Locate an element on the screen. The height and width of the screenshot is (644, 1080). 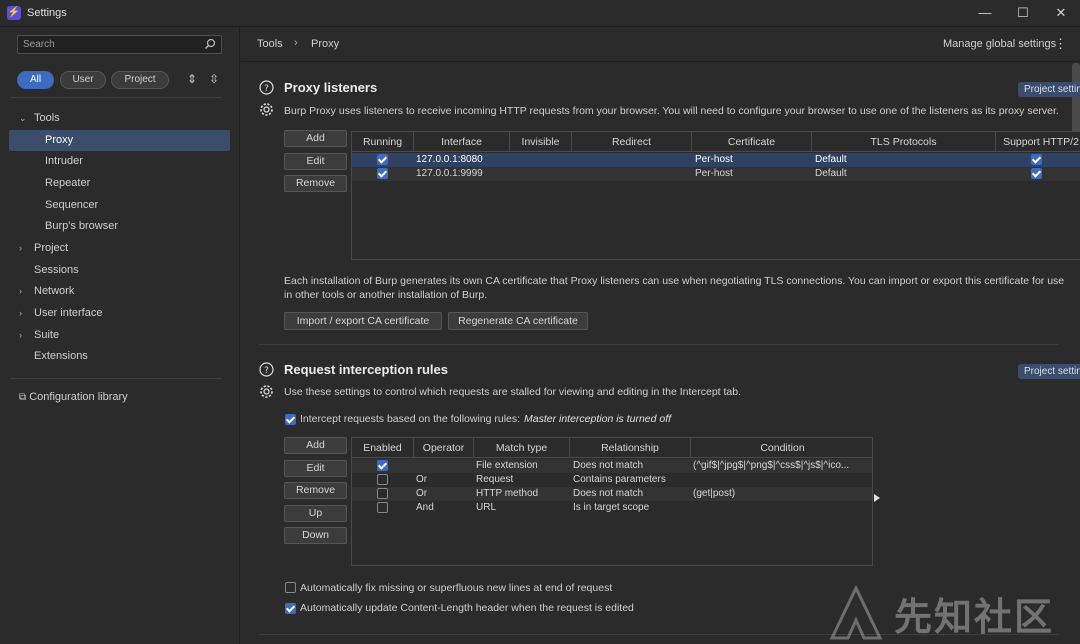
nav-label: User interface is located at coordinates (68, 313).